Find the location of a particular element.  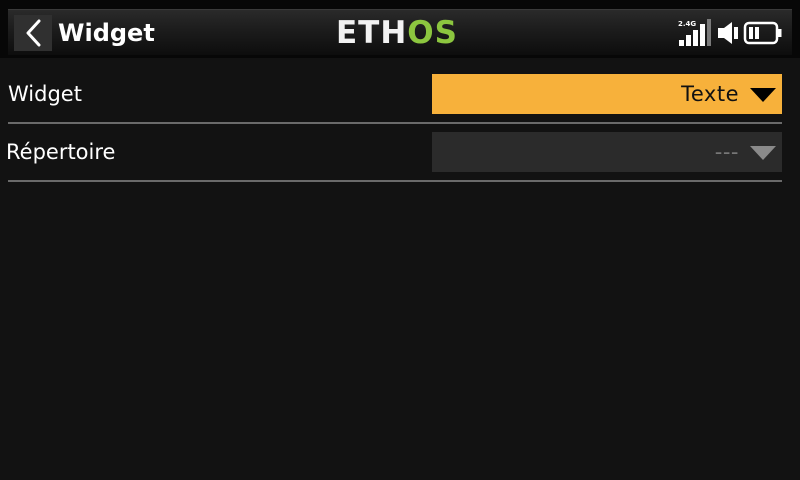

battery-icon is located at coordinates (762, 33).